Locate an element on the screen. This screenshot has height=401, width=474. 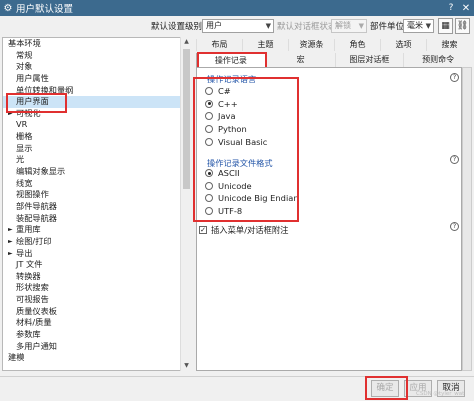
state-label: 默认对话框状态 is located at coordinates (307, 27).